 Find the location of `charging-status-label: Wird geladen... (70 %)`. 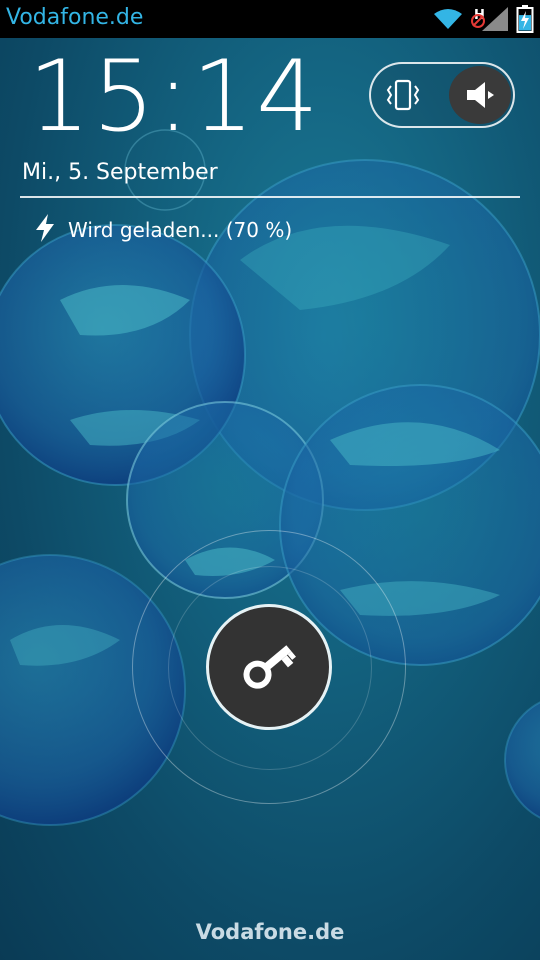

charging-status-label: Wird geladen... (70 %) is located at coordinates (180, 230).